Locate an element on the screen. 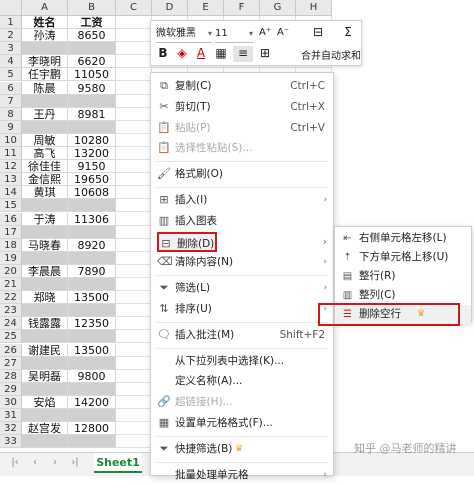 The image size is (474, 485). align-center-icon: ≡ is located at coordinates (243, 54).